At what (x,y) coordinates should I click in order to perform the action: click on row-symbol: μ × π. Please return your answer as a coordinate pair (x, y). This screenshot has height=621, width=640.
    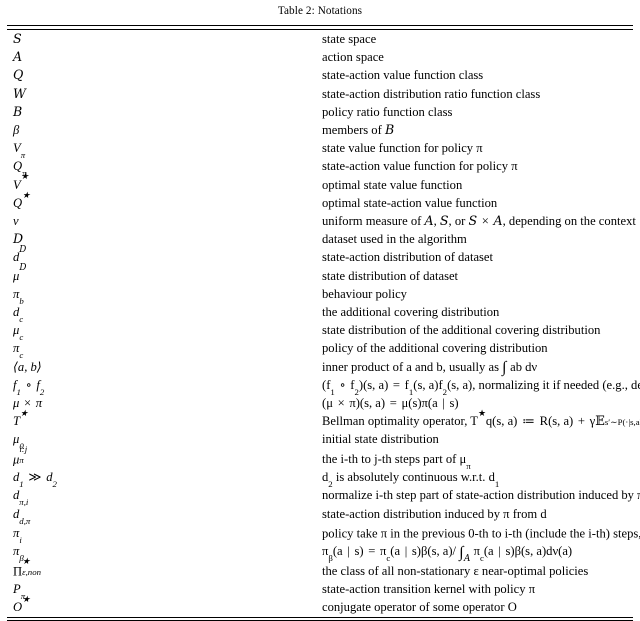
    Looking at the image, I should click on (28, 402).